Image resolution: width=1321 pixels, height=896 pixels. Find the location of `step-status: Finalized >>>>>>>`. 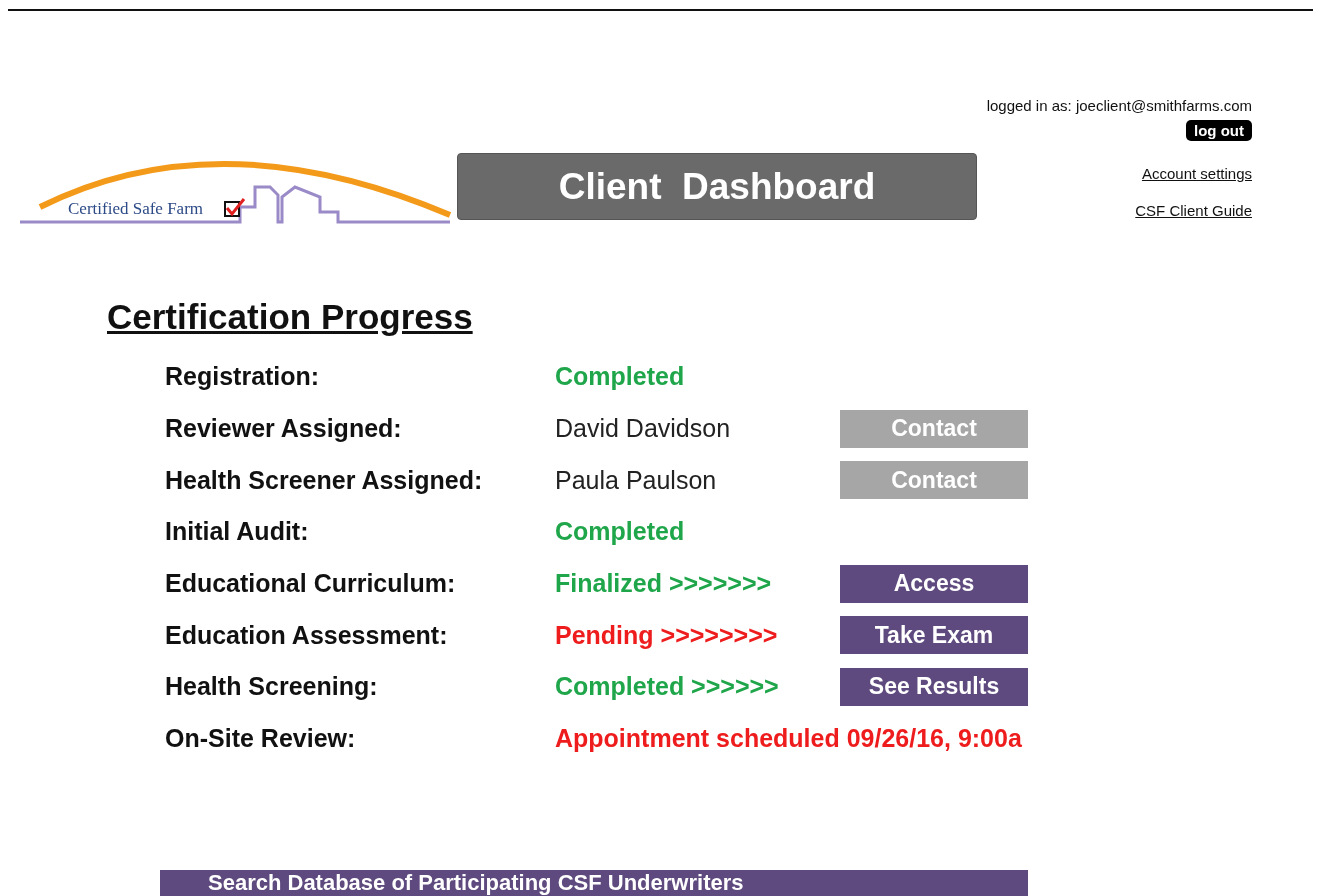

step-status: Finalized >>>>>>> is located at coordinates (664, 584).